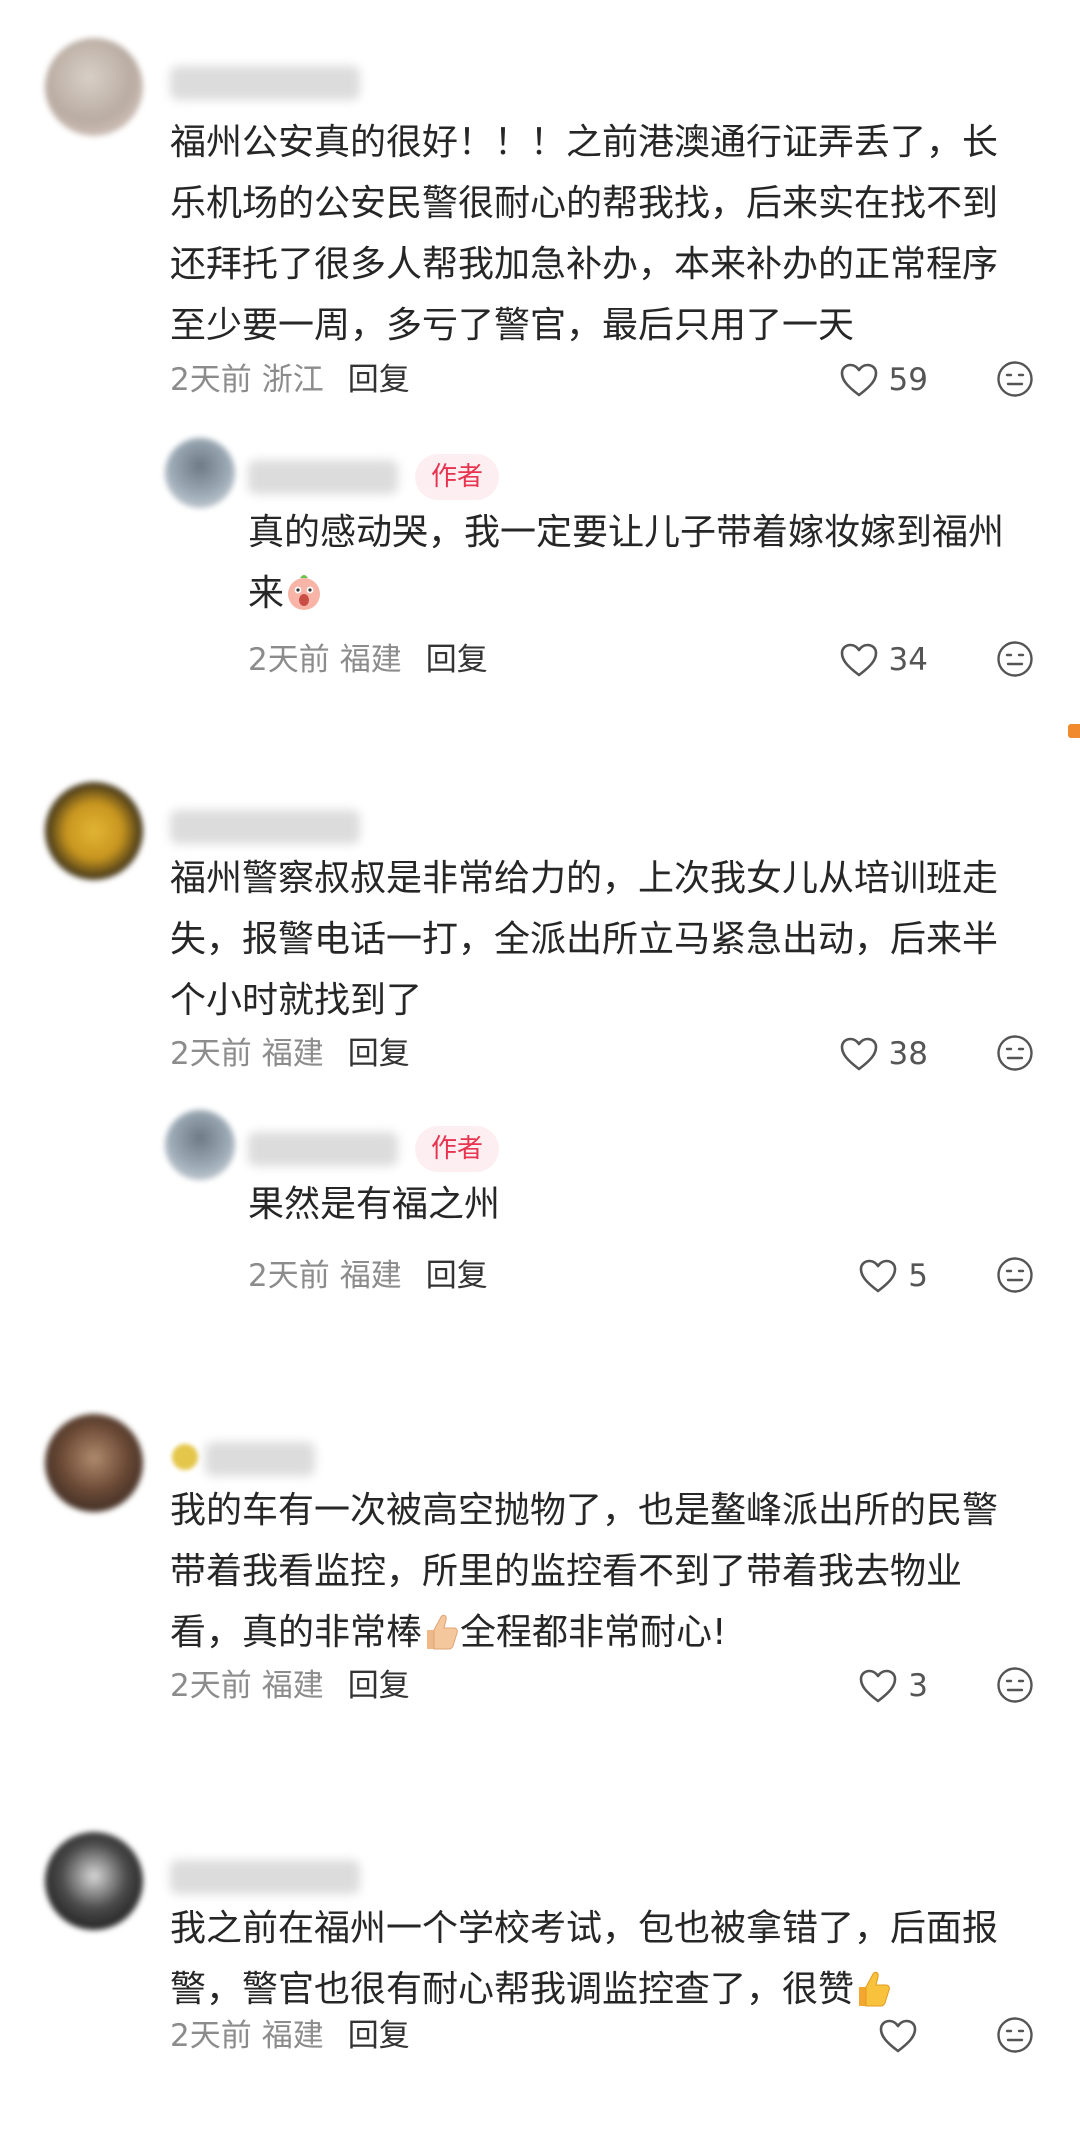 The image size is (1080, 2147). Describe the element at coordinates (1074, 731) in the screenshot. I see `scroll-indicator` at that location.